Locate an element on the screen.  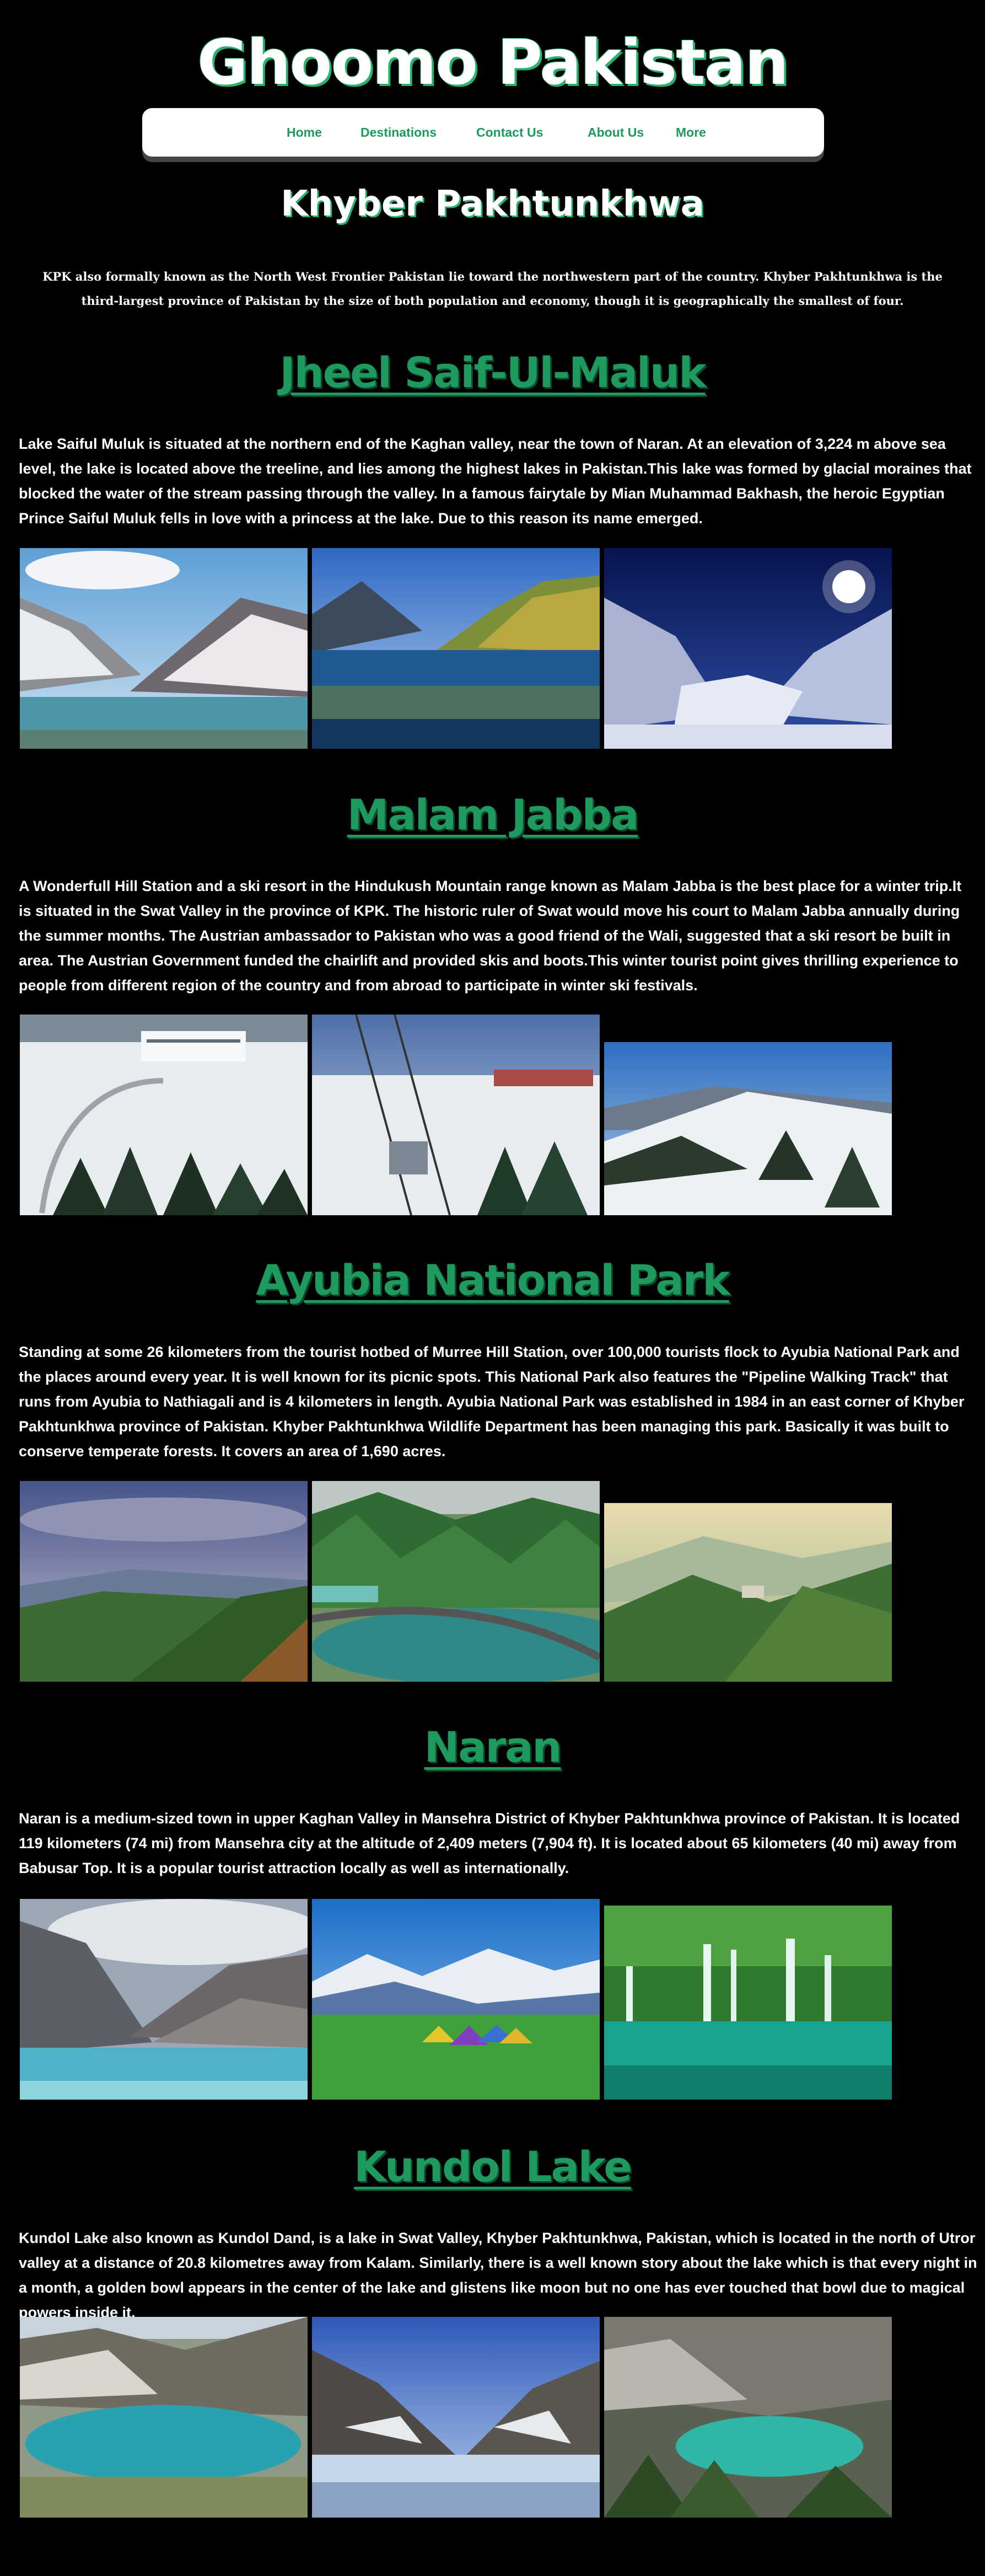
nav-contact-us-link: Contact Us is located at coordinates (509, 132).